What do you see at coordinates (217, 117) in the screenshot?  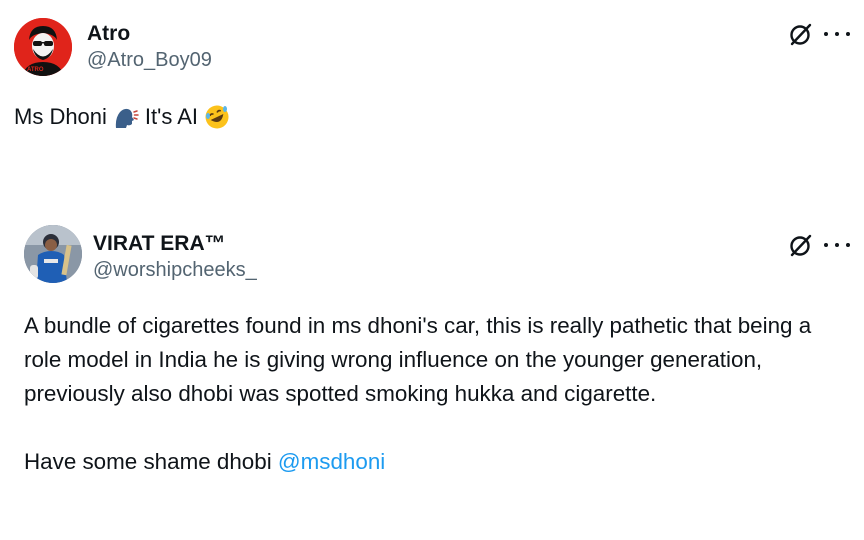 I see `rolling-on-floor-laughing-emoji` at bounding box center [217, 117].